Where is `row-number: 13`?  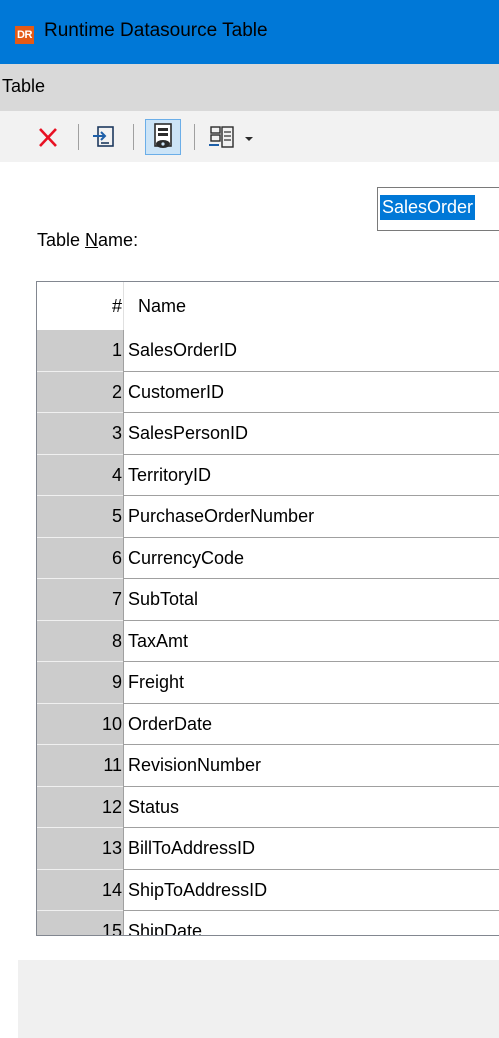 row-number: 13 is located at coordinates (80, 849).